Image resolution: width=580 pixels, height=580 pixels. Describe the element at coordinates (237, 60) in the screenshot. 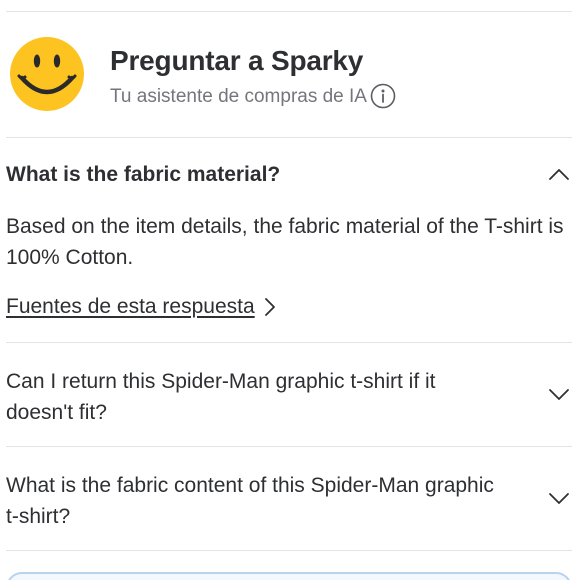

I see `assistant-title: Preguntar a Sparky` at that location.